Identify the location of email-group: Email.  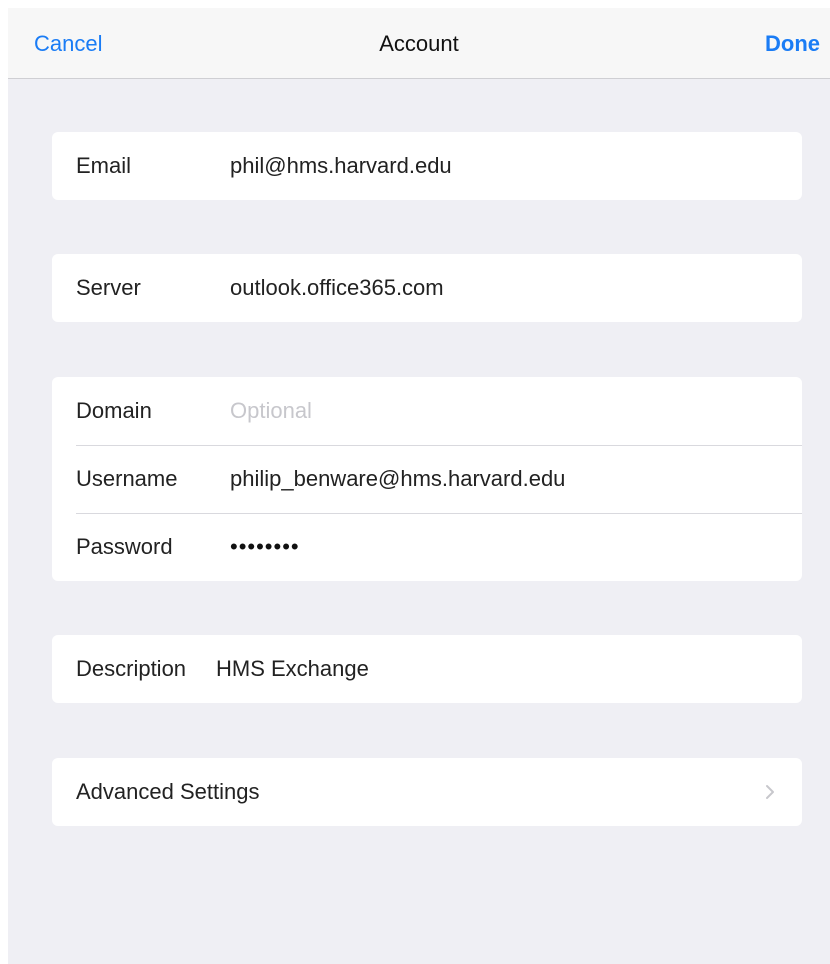
(427, 166).